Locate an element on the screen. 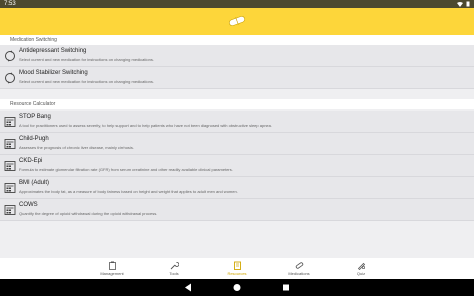 The image size is (474, 296). status-time: 7:53 is located at coordinates (10, 4).